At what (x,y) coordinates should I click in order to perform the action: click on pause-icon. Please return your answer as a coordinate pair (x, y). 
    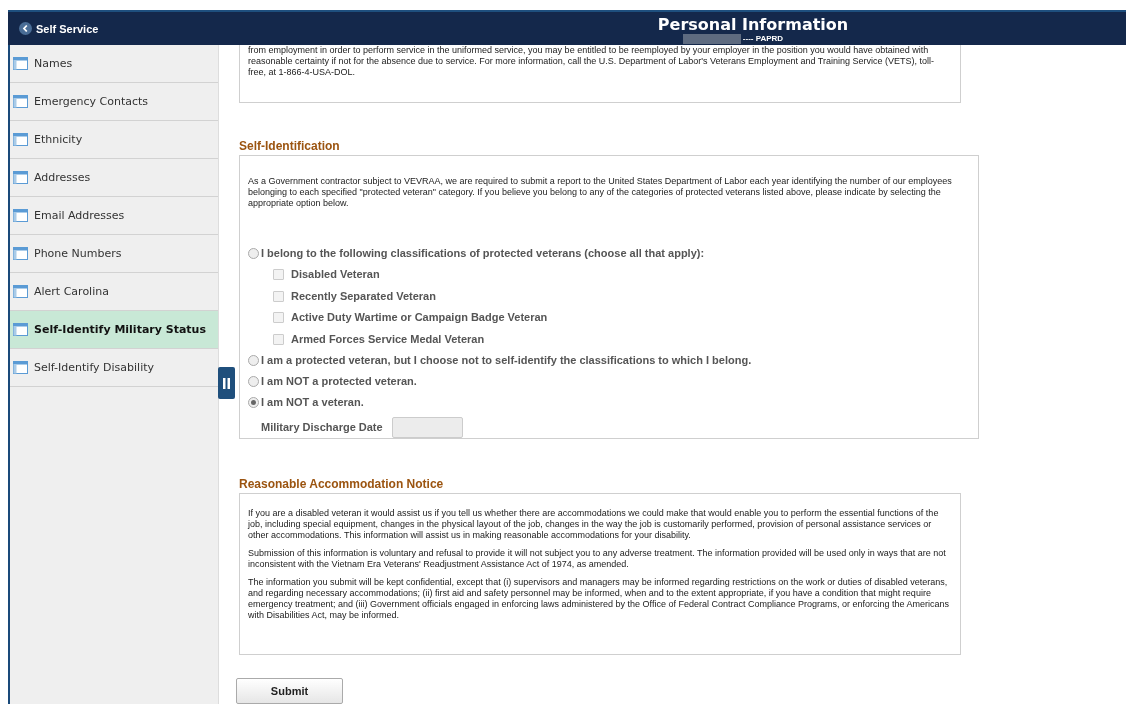
    Looking at the image, I should click on (226, 383).